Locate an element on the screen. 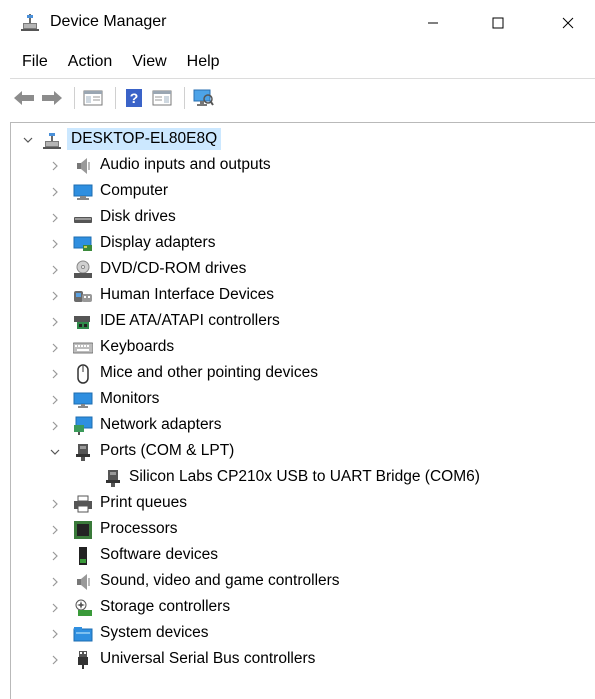  printer-icon is located at coordinates (83, 504).